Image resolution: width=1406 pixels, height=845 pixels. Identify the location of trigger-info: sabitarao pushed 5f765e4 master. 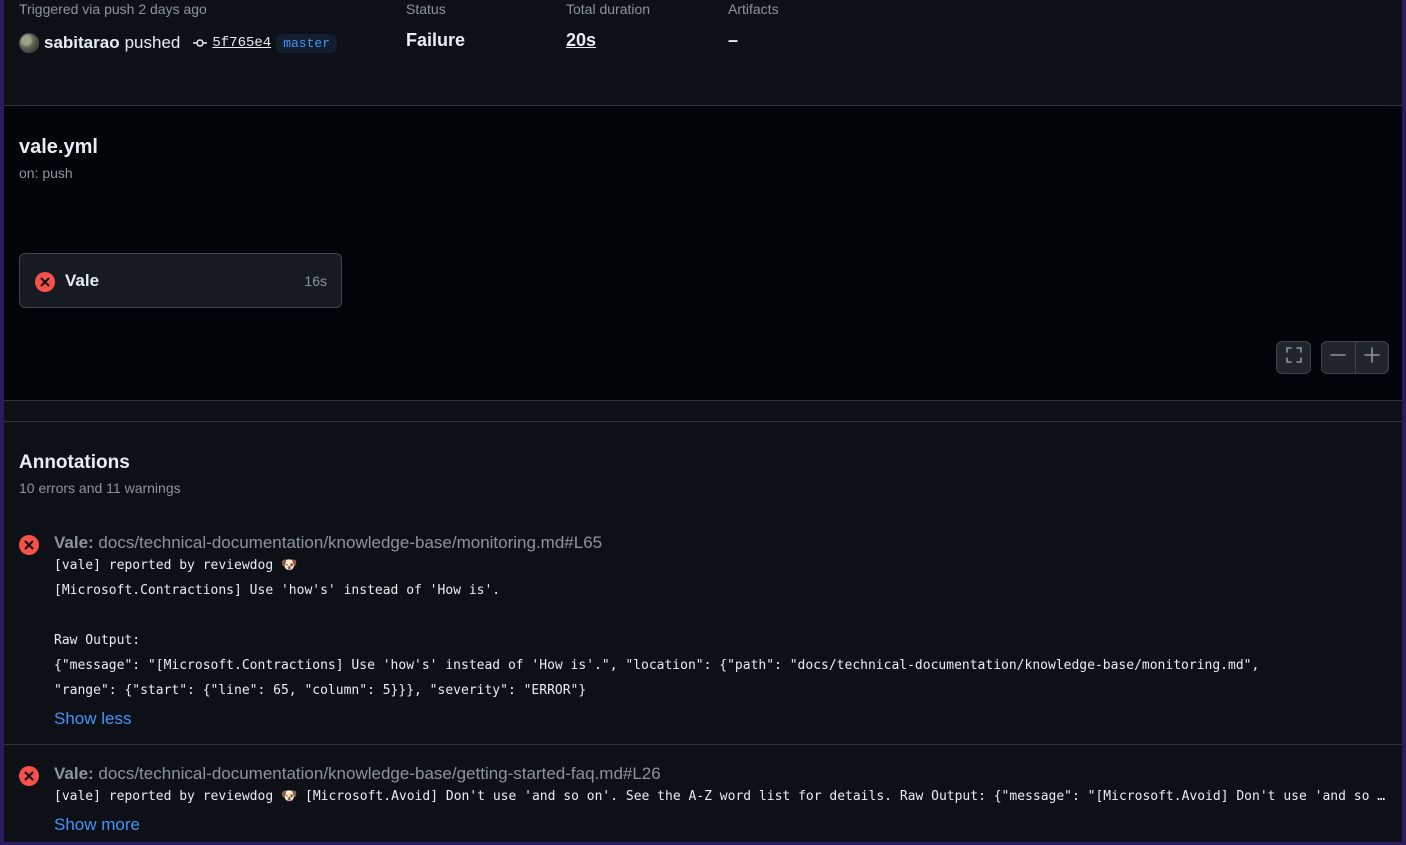
(178, 43).